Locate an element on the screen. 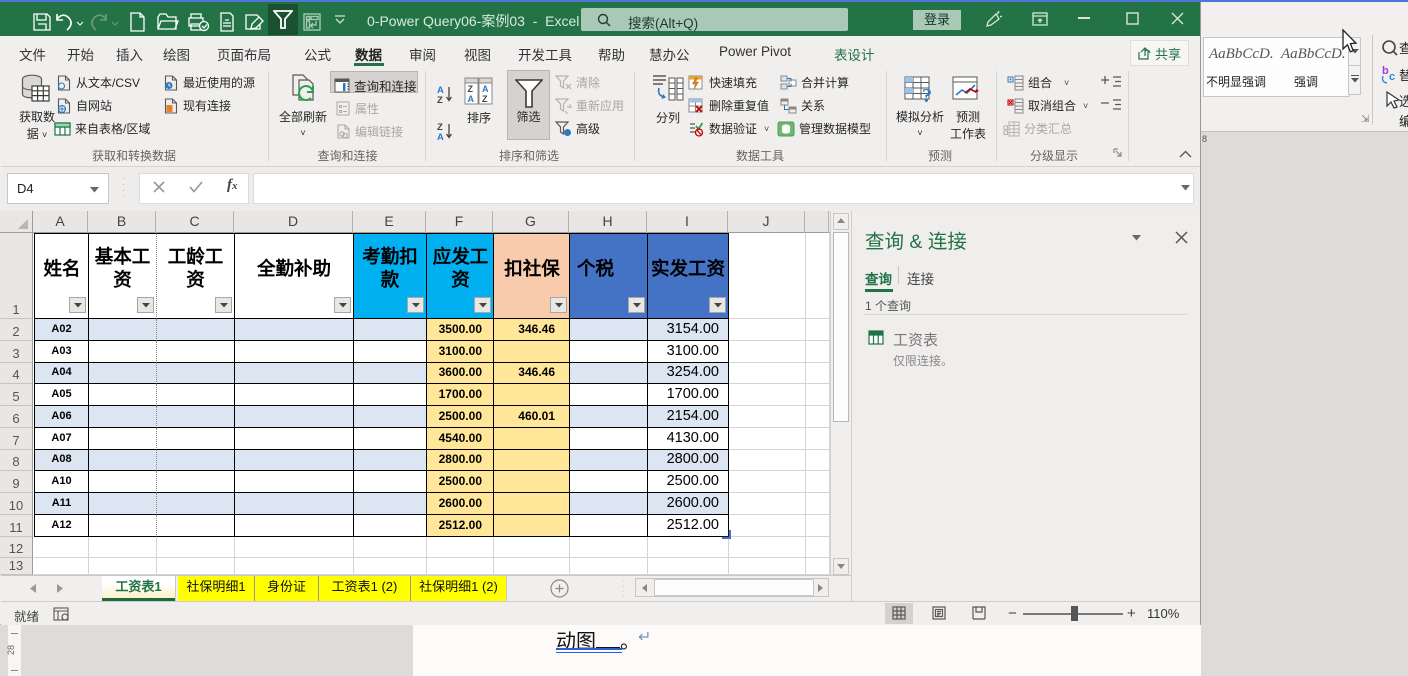 This screenshot has width=1408, height=676. svg-text: 编 is located at coordinates (1403, 121).